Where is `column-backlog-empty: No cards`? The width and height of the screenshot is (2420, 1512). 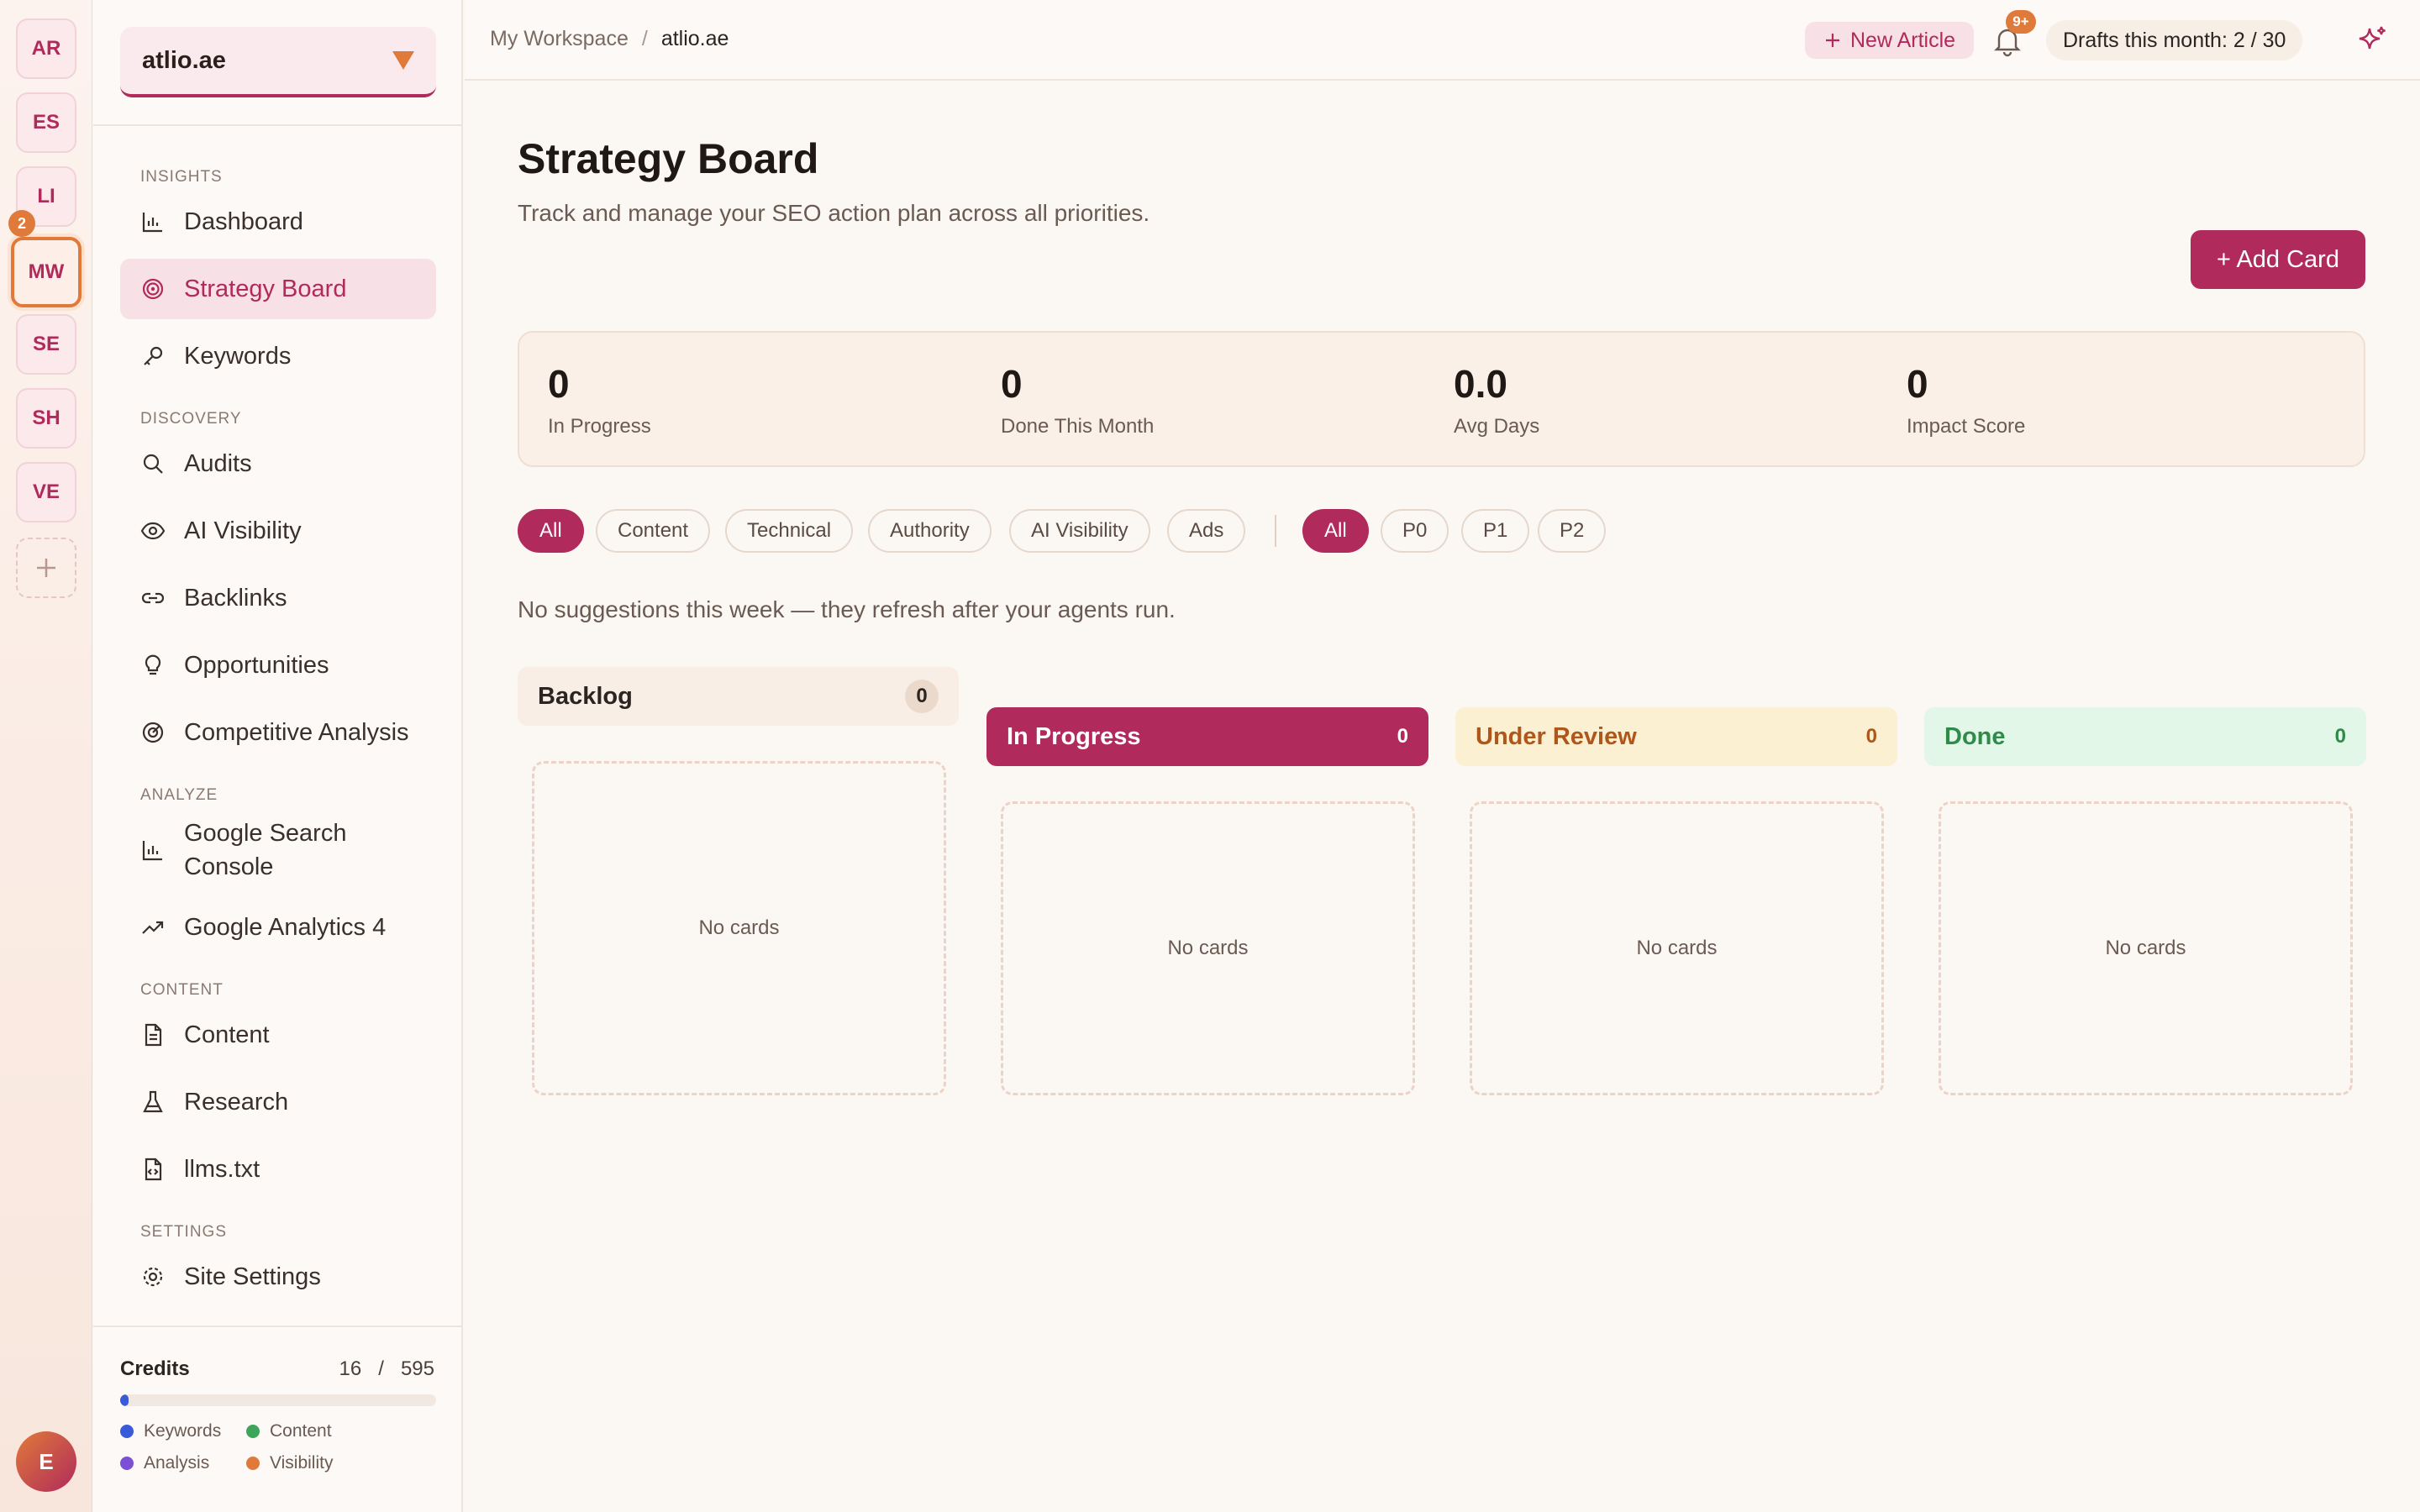 column-backlog-empty: No cards is located at coordinates (739, 928).